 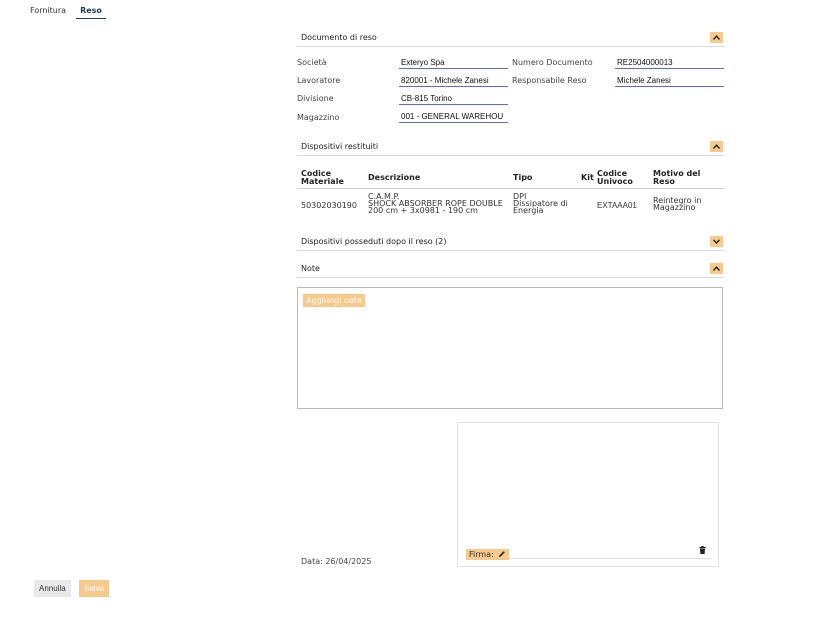 What do you see at coordinates (674, 207) in the screenshot?
I see `cell-motivo-line2: Magazzino` at bounding box center [674, 207].